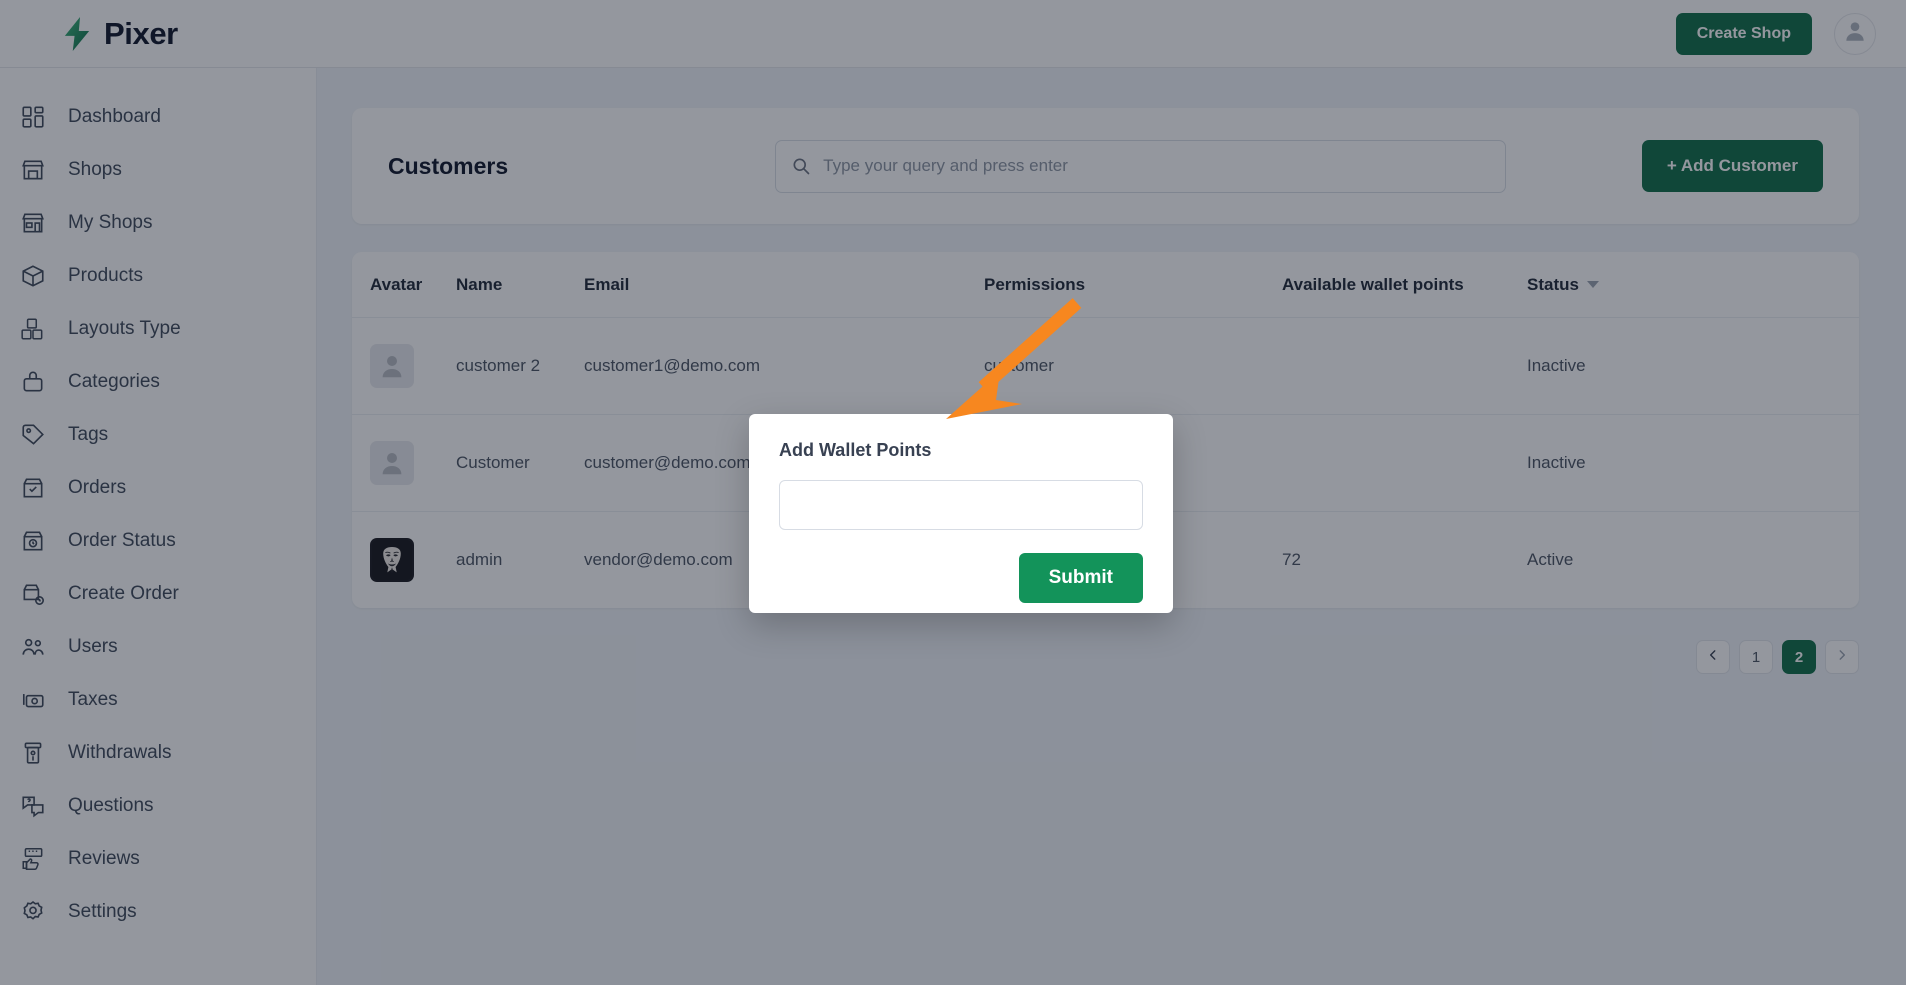  I want to click on dialog-footer: Submit, so click(961, 578).